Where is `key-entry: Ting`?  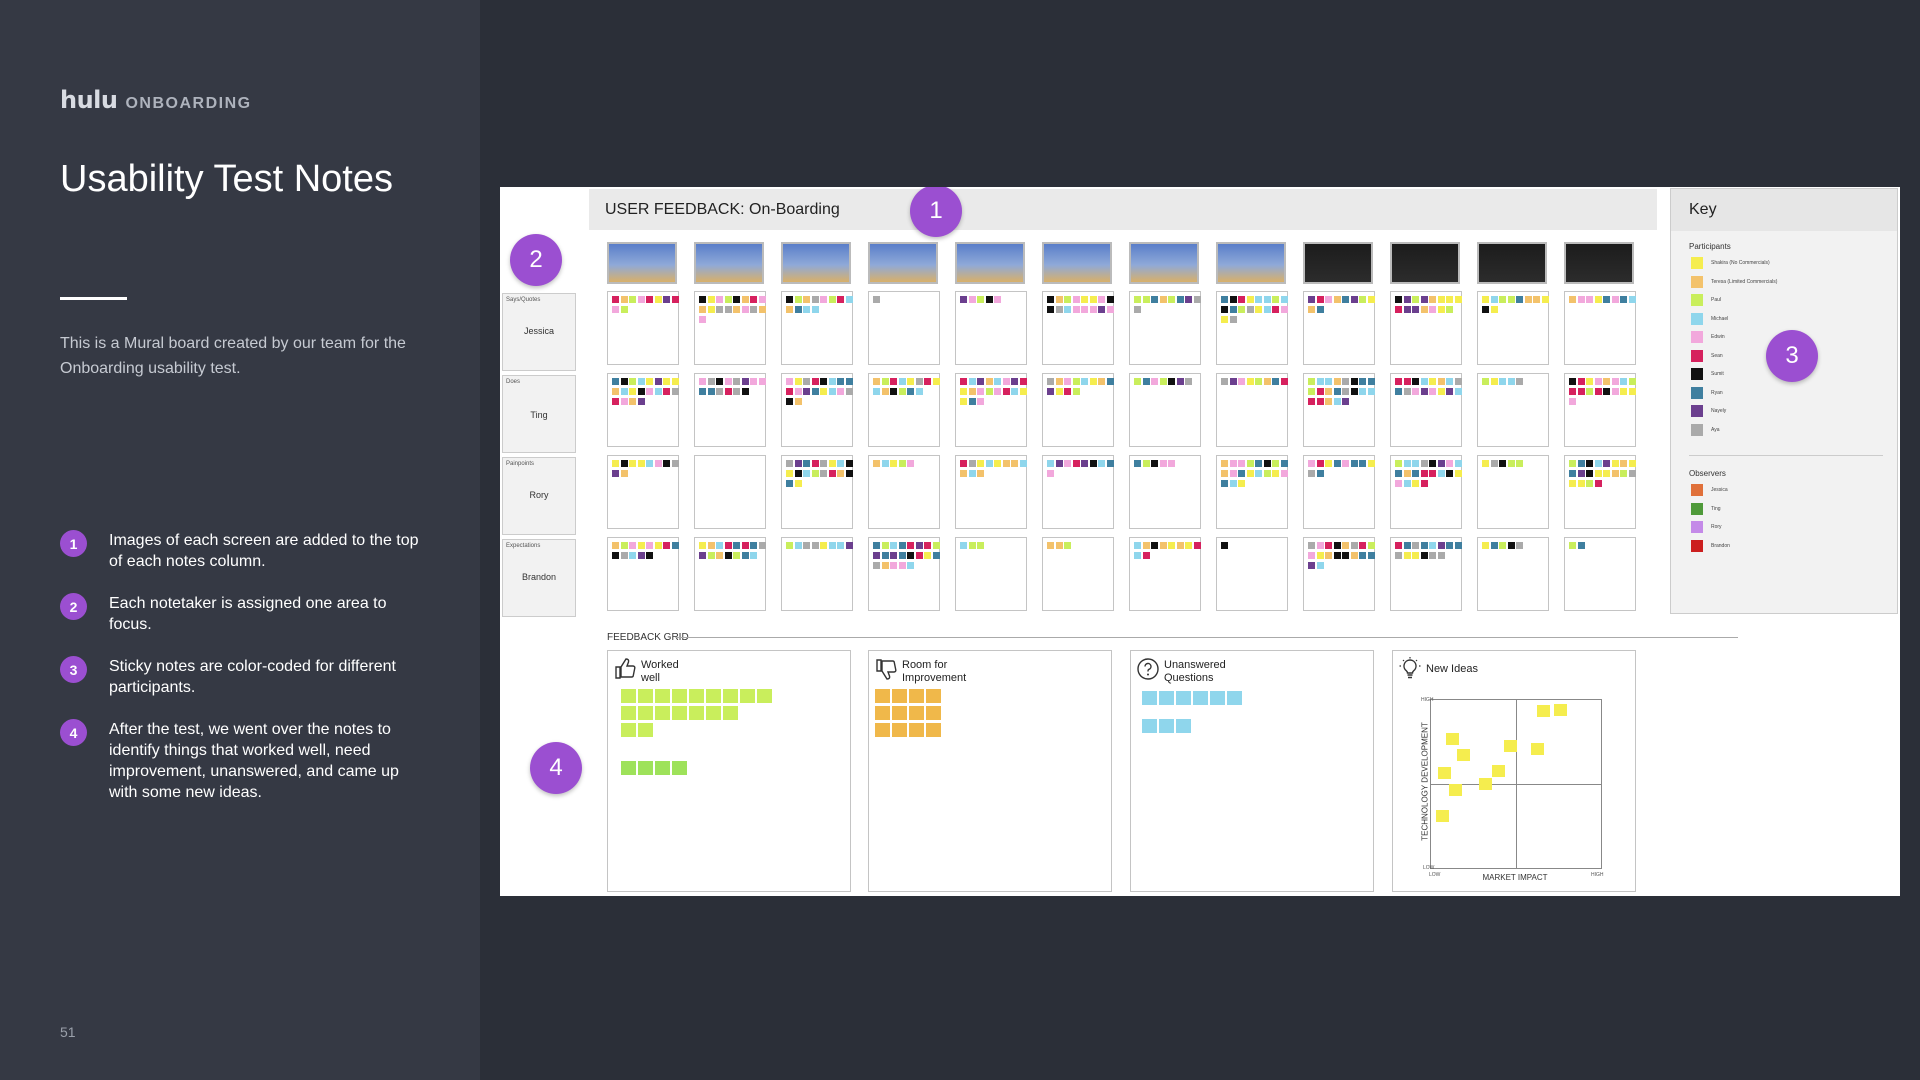 key-entry: Ting is located at coordinates (1706, 508).